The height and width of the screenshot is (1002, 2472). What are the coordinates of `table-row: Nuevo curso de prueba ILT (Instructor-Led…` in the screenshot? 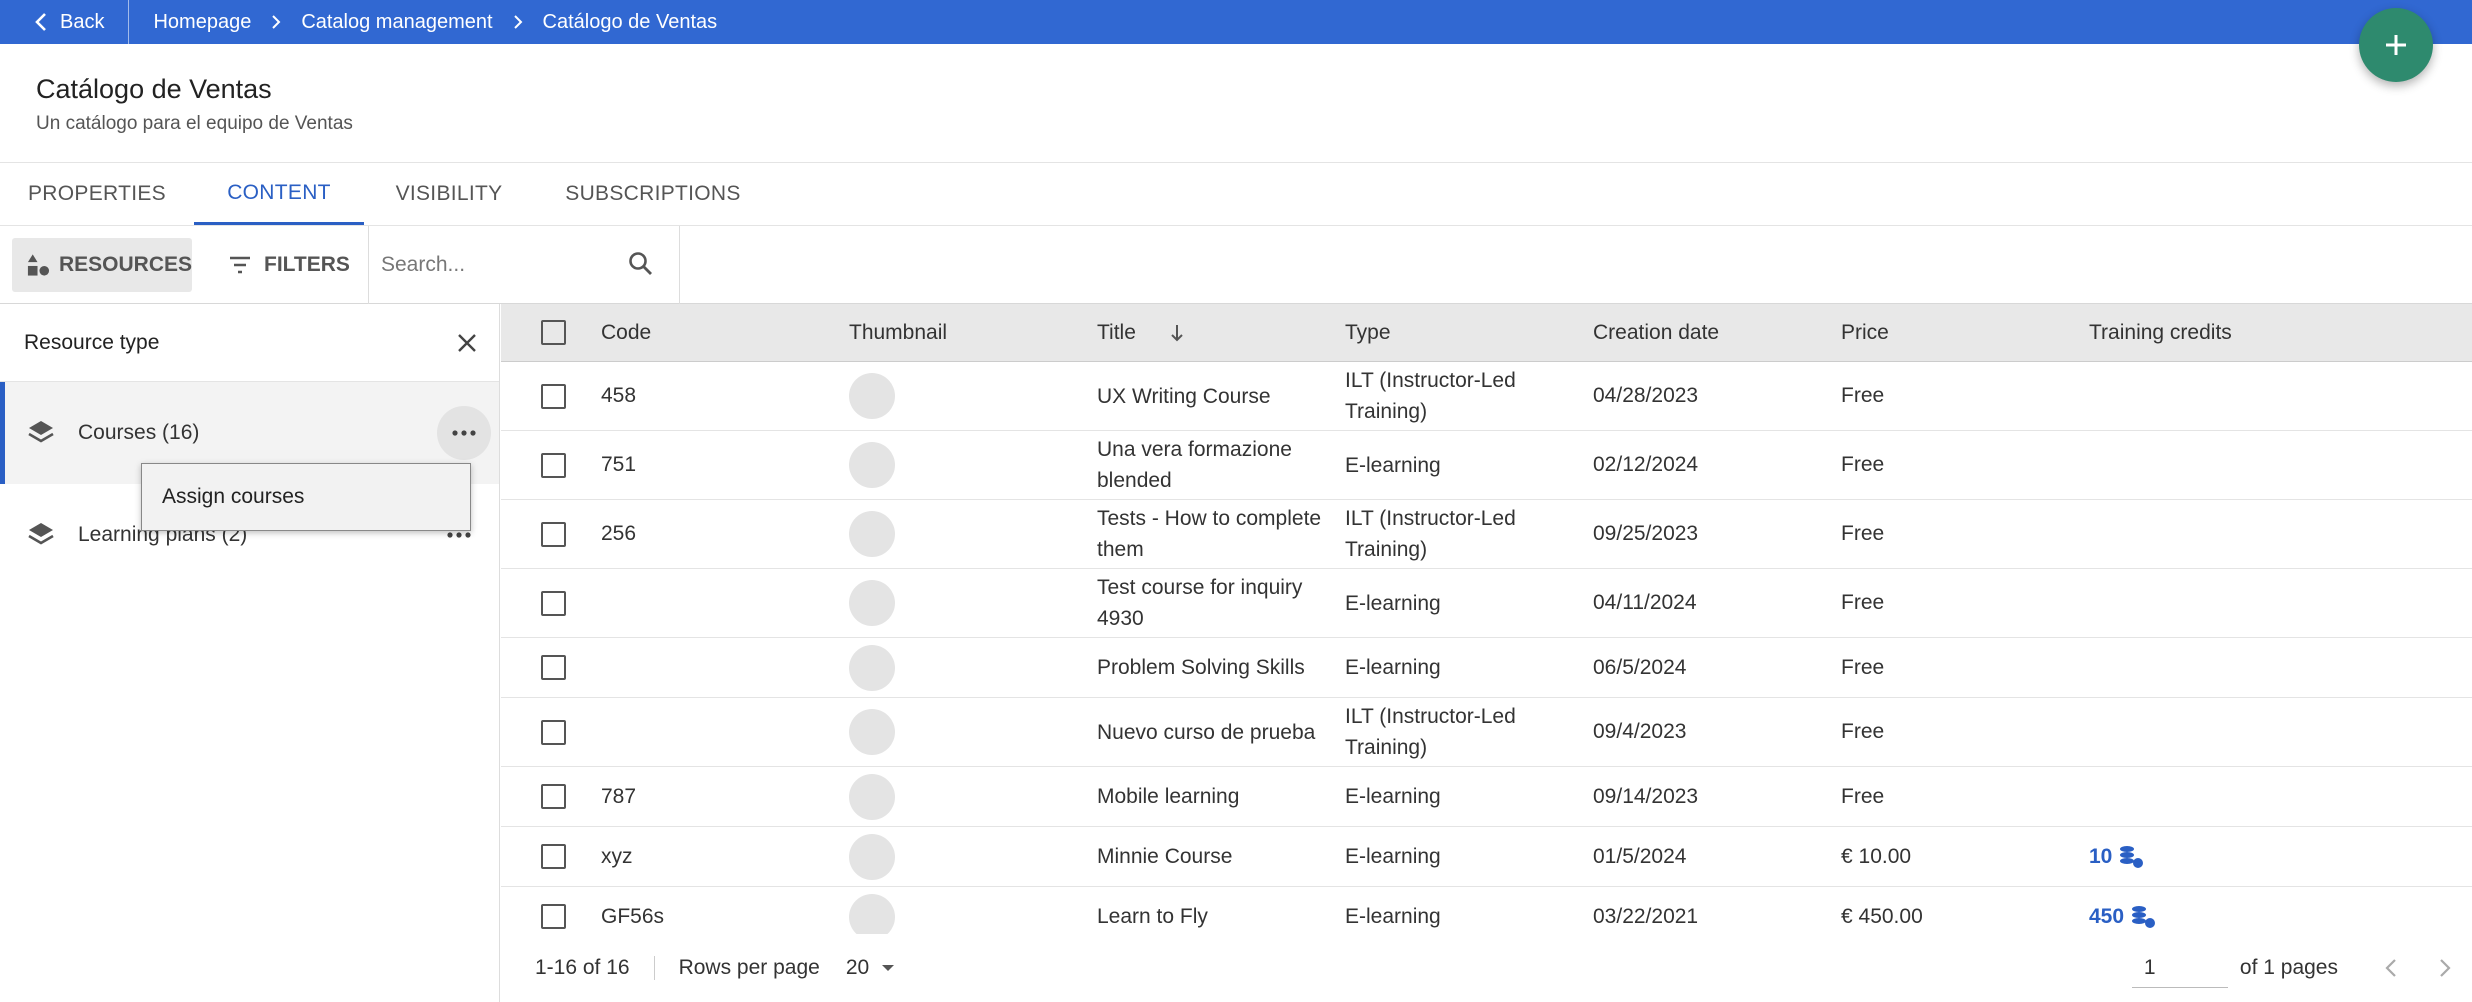 It's located at (1486, 732).